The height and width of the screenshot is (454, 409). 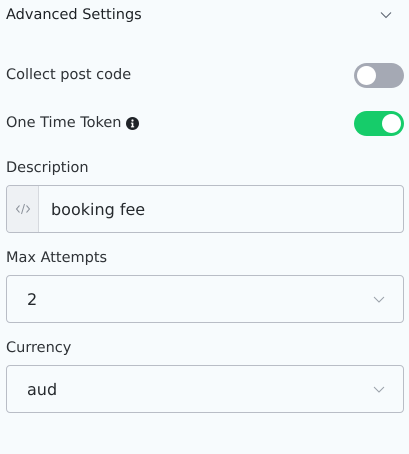 What do you see at coordinates (205, 209) in the screenshot?
I see `input-field: booking fee` at bounding box center [205, 209].